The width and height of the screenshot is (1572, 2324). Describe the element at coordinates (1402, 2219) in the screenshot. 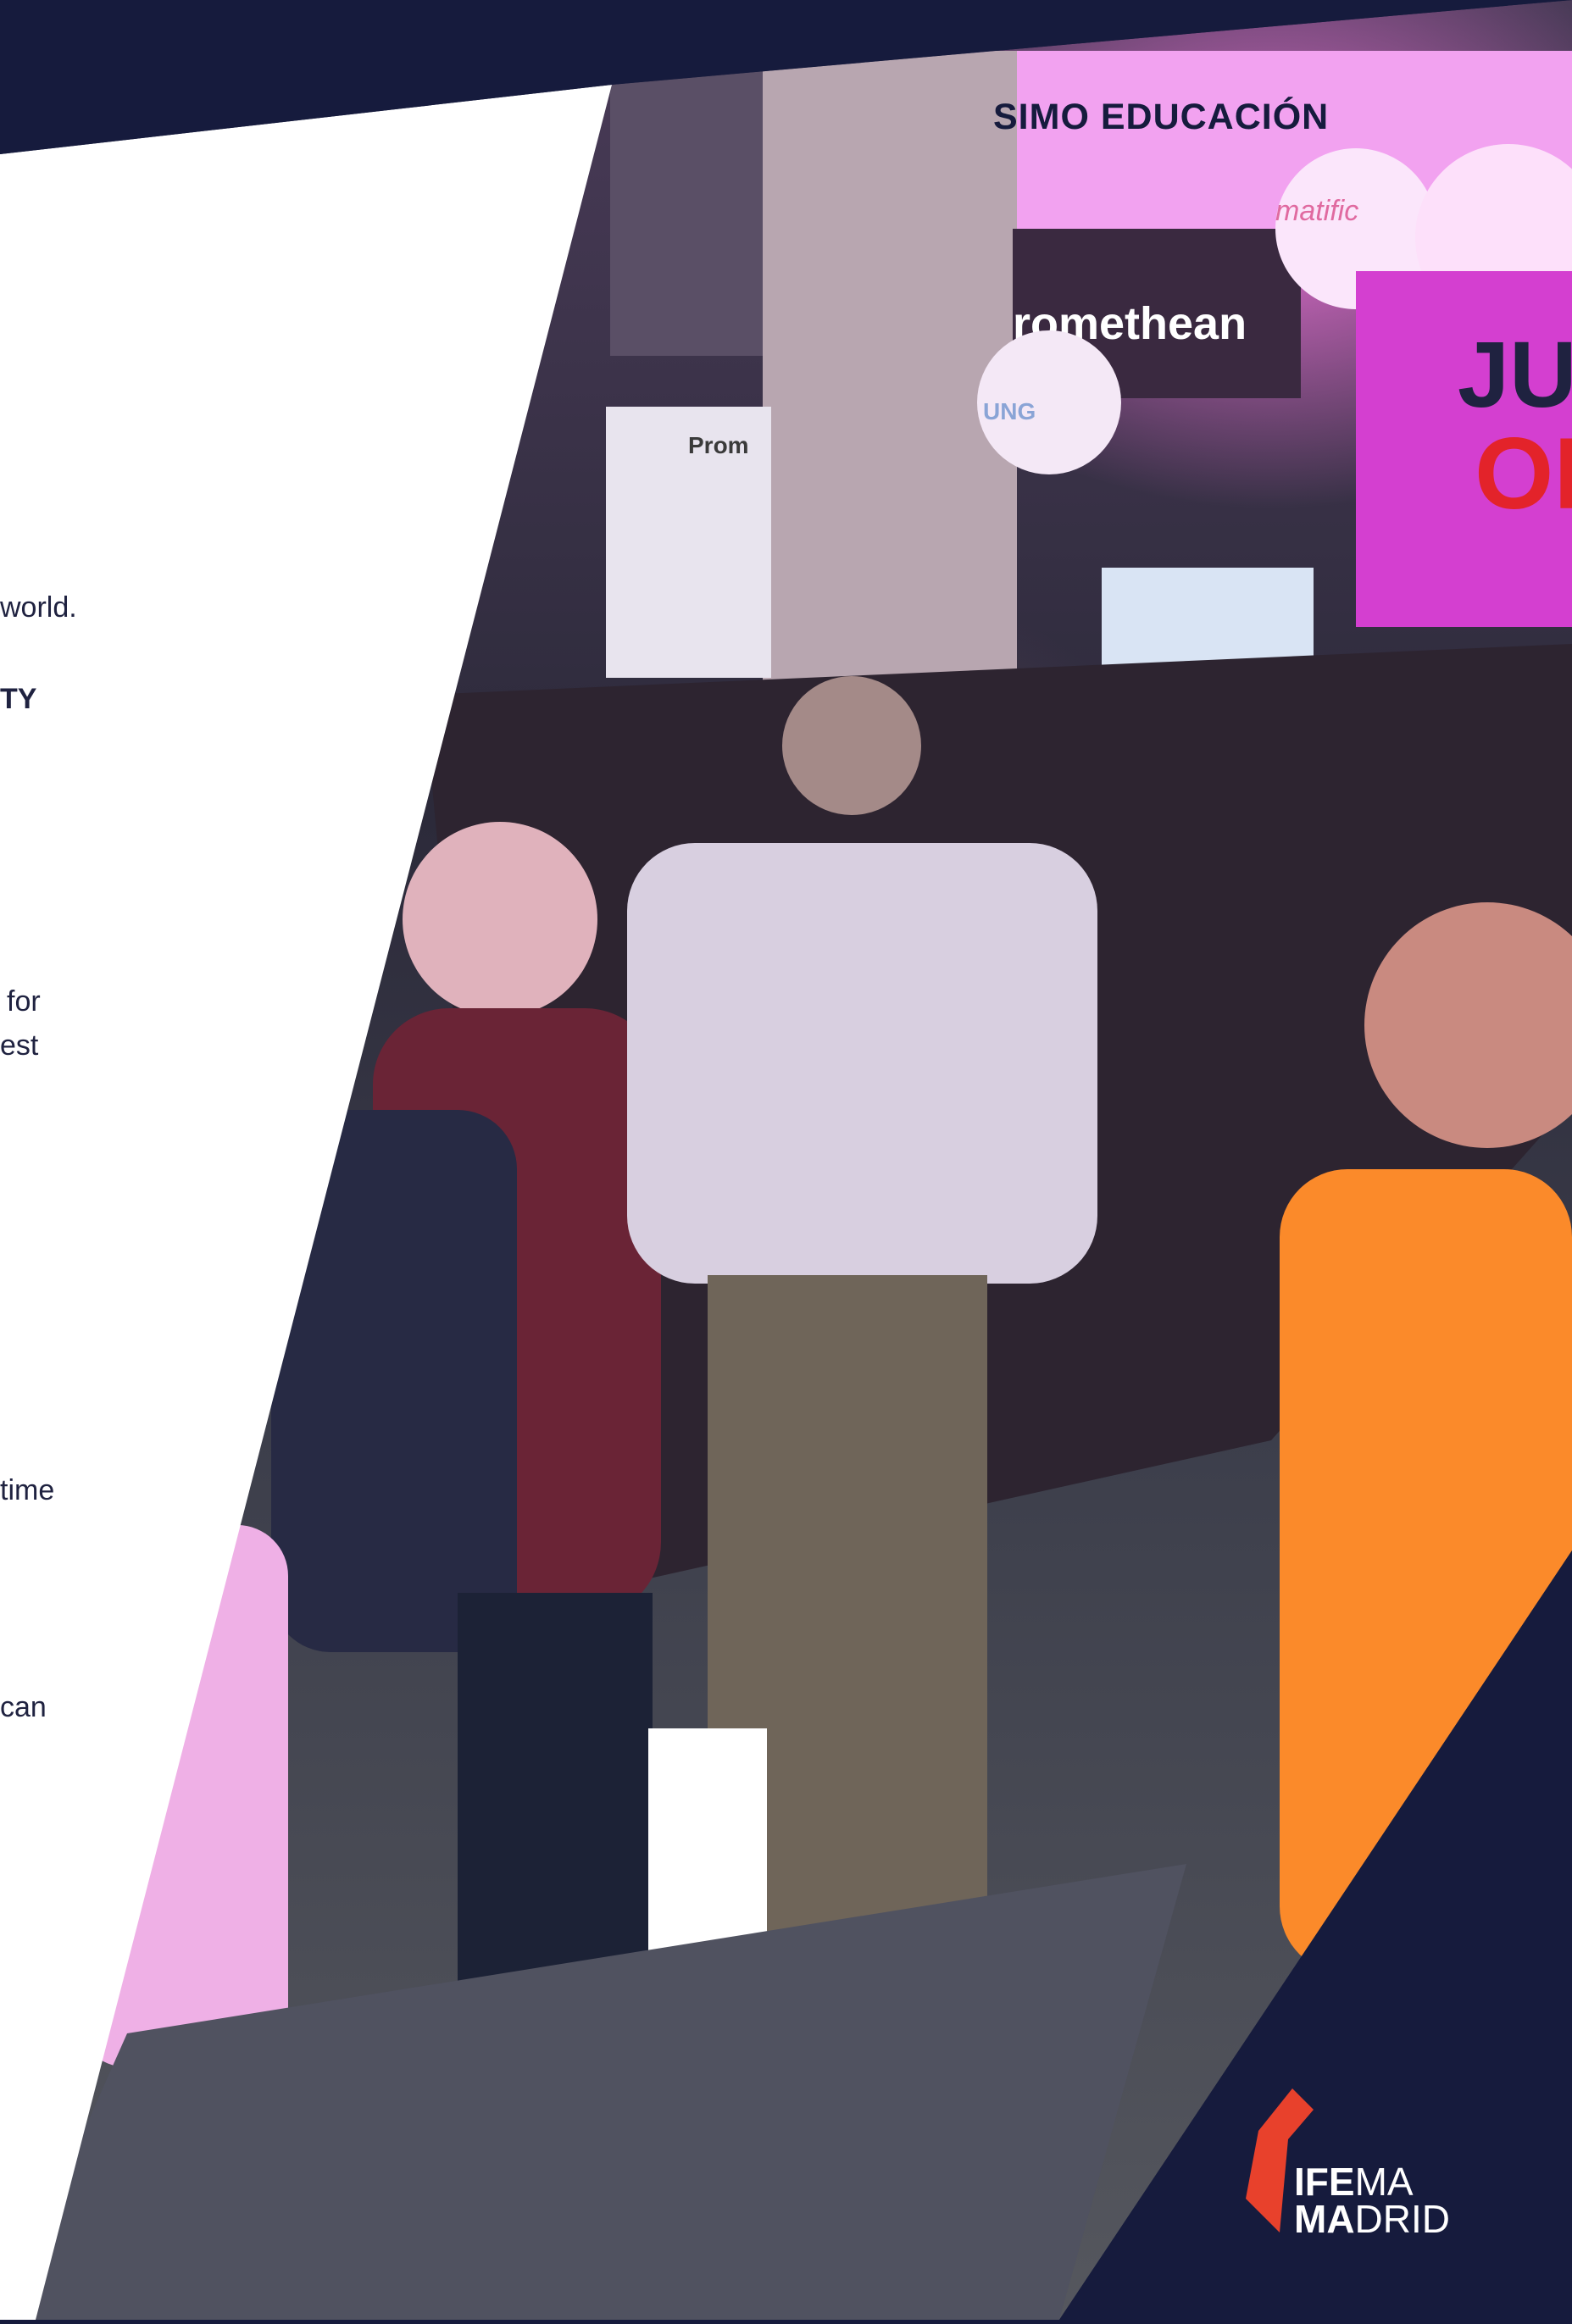

I see `logo-drid: DRID` at that location.